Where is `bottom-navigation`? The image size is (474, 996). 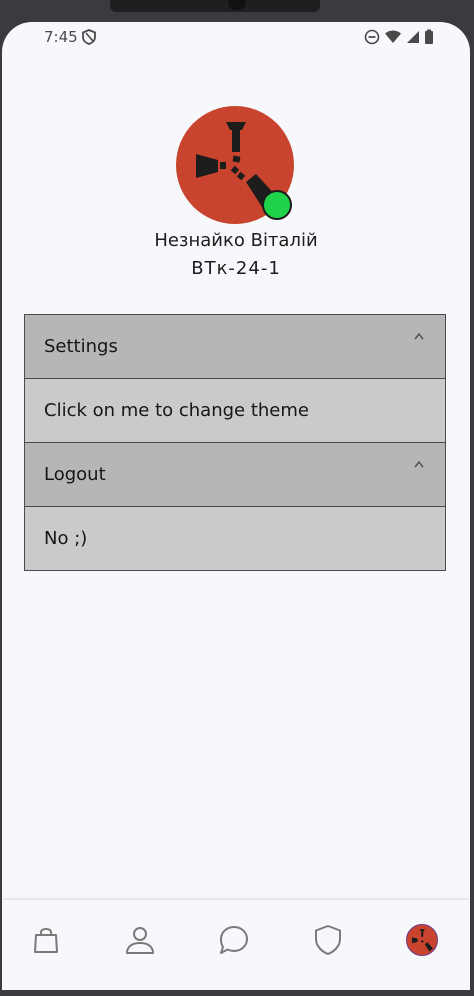
bottom-navigation is located at coordinates (236, 945).